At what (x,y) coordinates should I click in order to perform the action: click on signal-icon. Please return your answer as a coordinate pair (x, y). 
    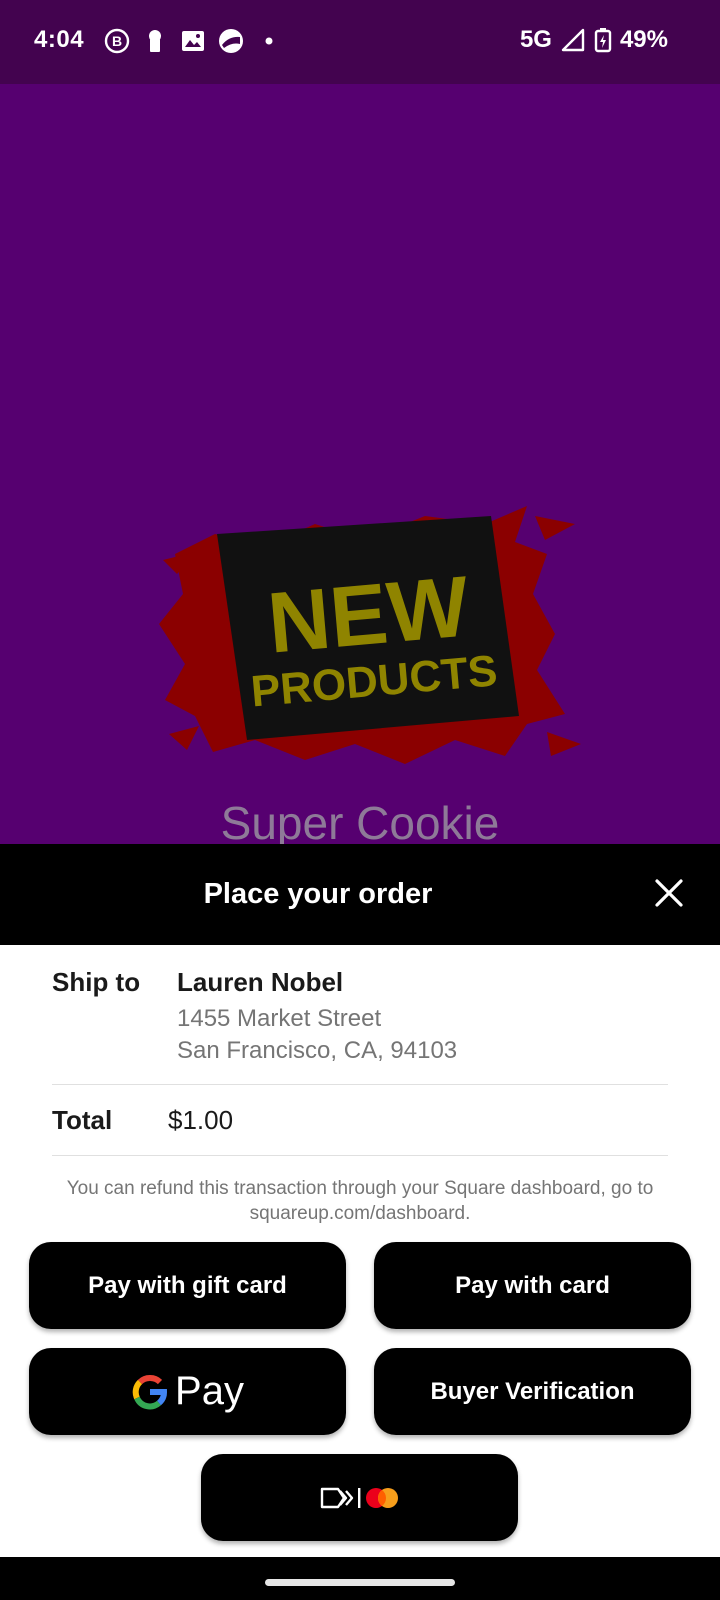
    Looking at the image, I should click on (573, 40).